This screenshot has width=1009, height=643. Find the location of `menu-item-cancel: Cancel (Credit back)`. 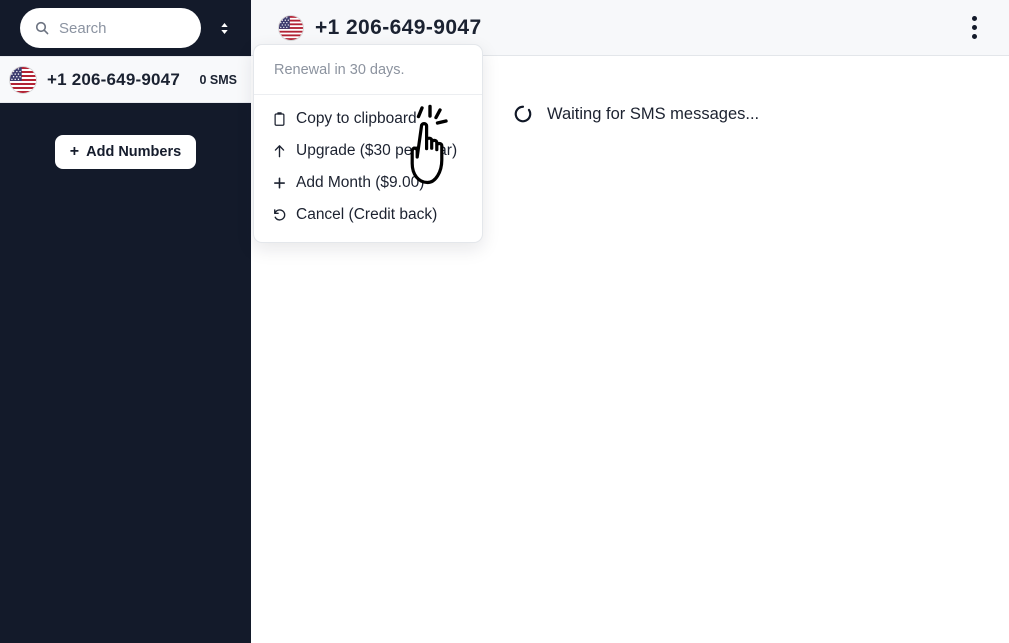

menu-item-cancel: Cancel (Credit back) is located at coordinates (368, 215).